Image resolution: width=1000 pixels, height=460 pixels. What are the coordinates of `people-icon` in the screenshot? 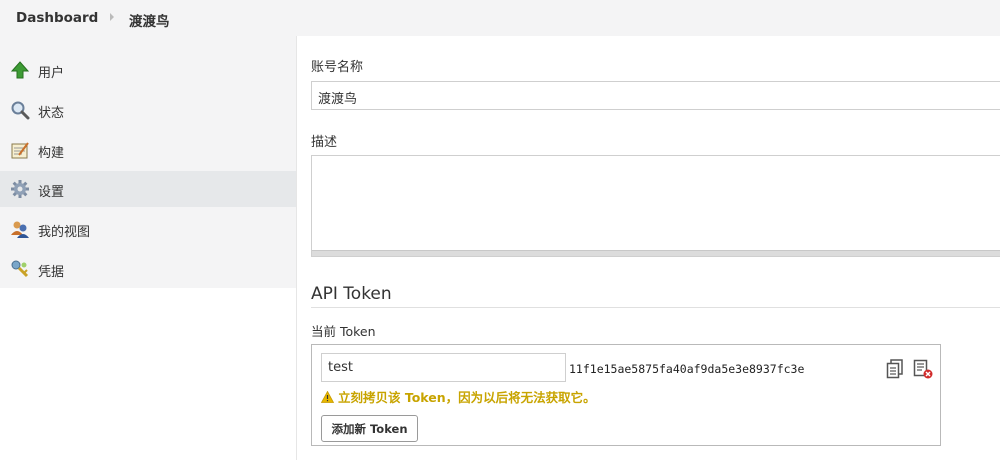 It's located at (20, 229).